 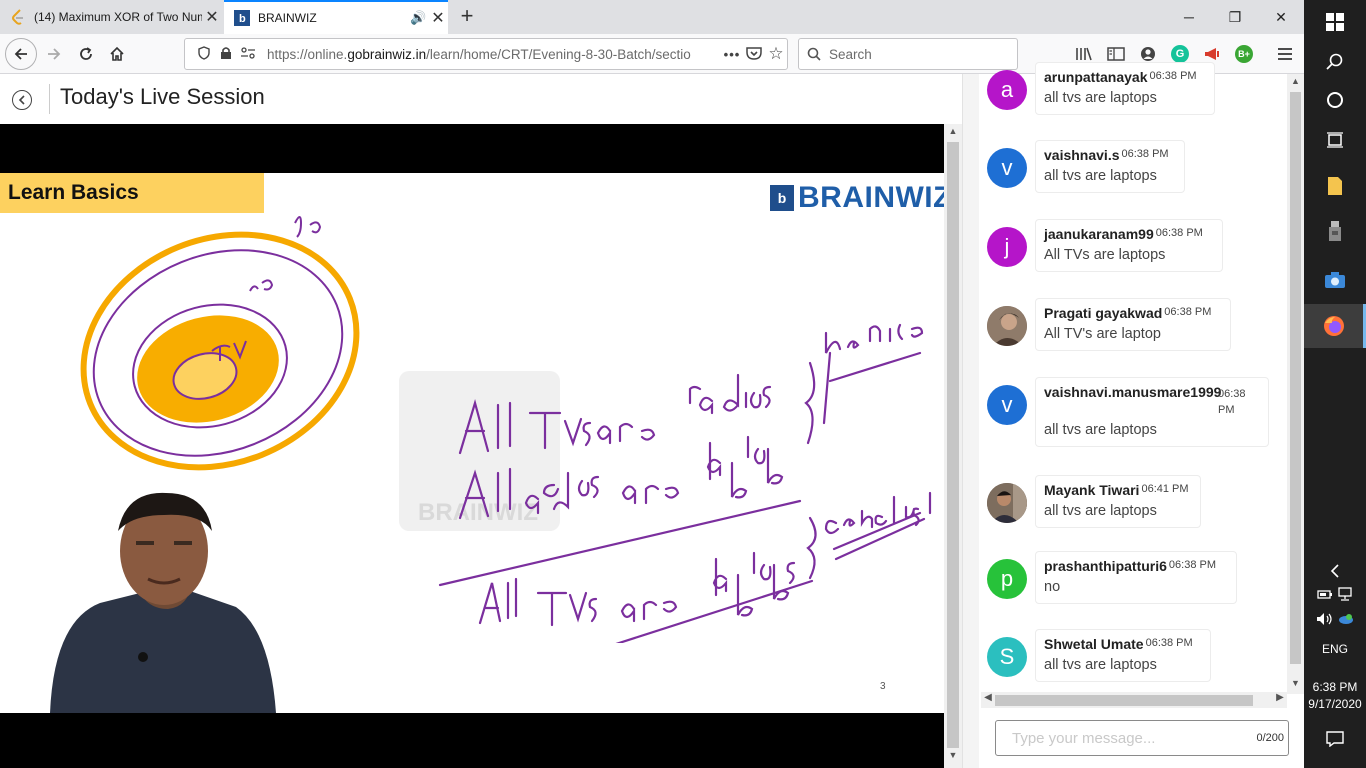 What do you see at coordinates (1189, 17) in the screenshot?
I see `minimize-button: ─` at bounding box center [1189, 17].